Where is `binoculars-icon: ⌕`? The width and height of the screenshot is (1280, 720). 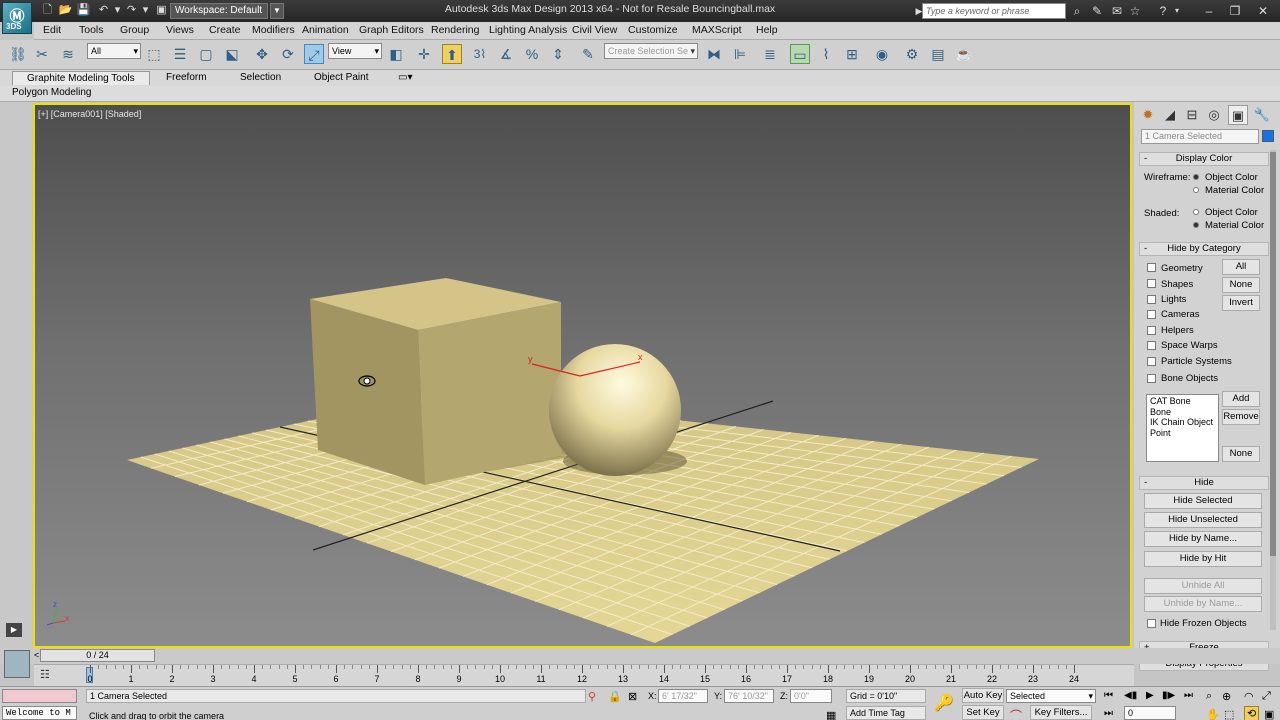 binoculars-icon: ⌕ is located at coordinates (1077, 11).